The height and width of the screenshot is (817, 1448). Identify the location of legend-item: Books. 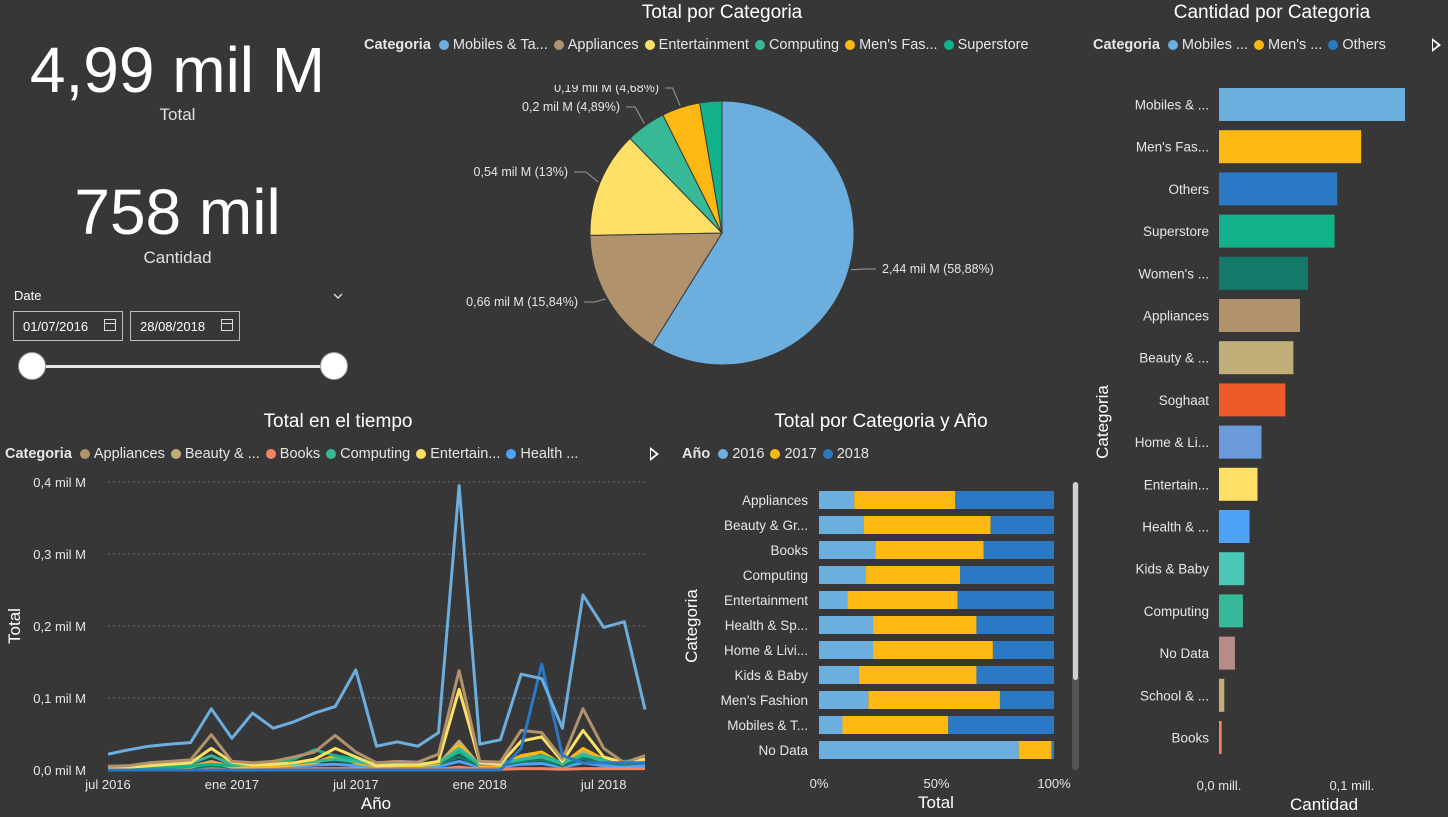
(292, 454).